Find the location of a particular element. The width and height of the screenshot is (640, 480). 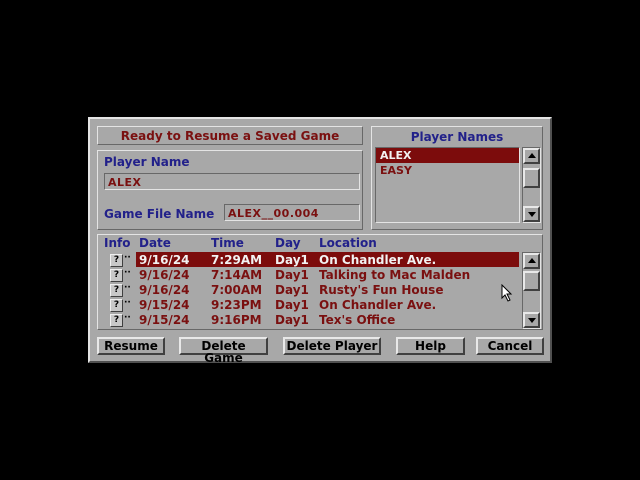

player-scroll-thumb is located at coordinates (531, 178).